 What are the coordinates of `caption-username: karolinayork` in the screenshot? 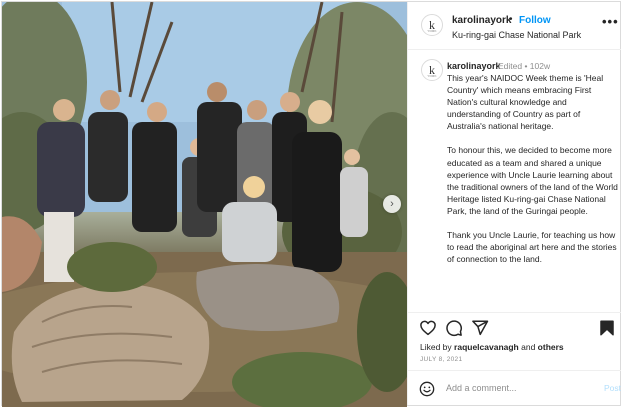 It's located at (474, 66).